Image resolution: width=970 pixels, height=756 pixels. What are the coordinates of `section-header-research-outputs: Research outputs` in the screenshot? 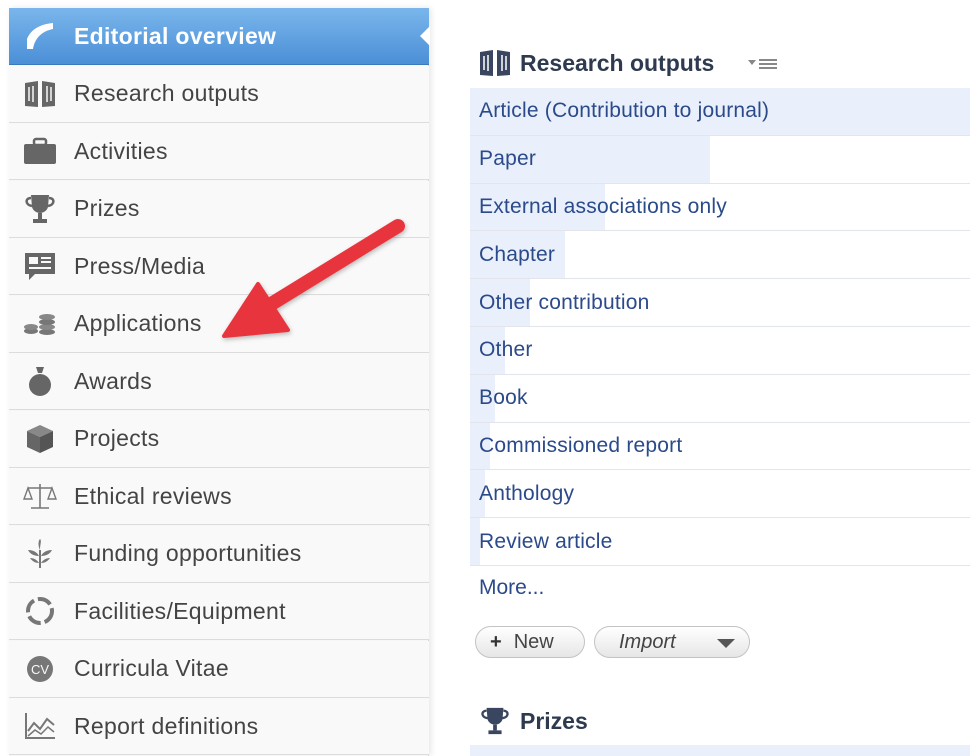 It's located at (596, 63).